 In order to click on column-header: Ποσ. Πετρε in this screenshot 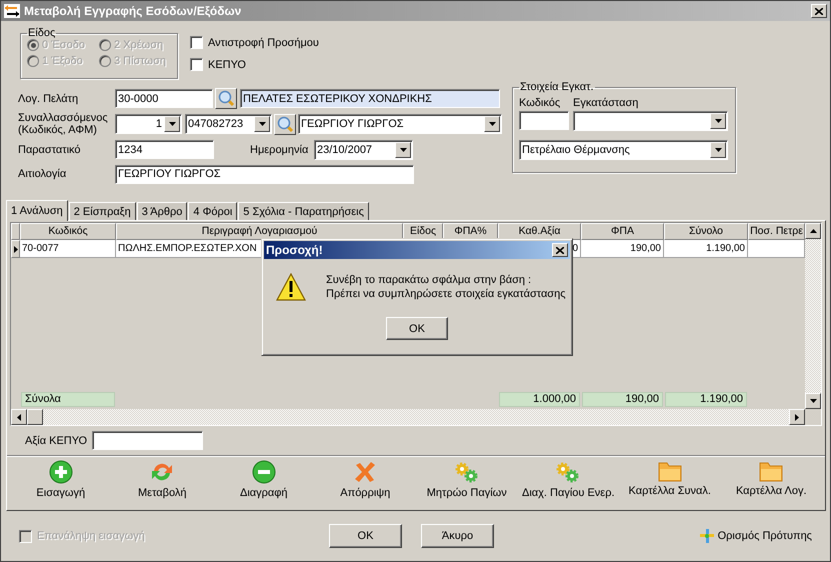, I will do `click(776, 231)`.